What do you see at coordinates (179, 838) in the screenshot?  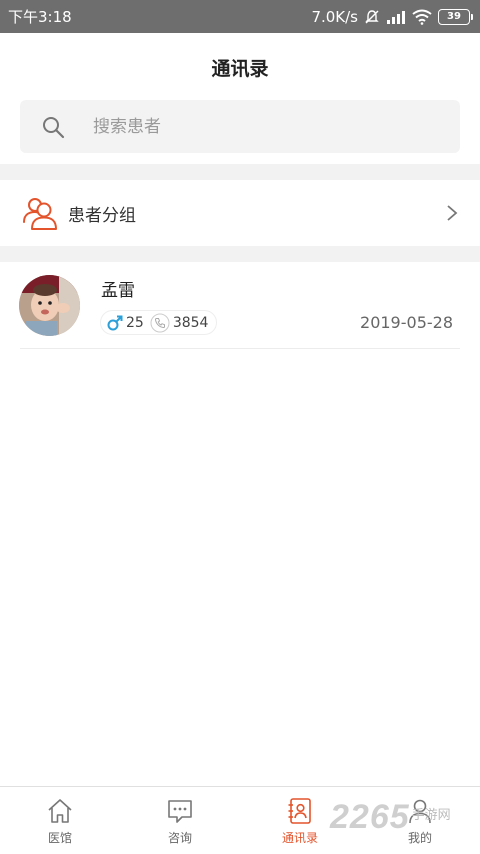 I see `tab-label-consult: 咨询` at bounding box center [179, 838].